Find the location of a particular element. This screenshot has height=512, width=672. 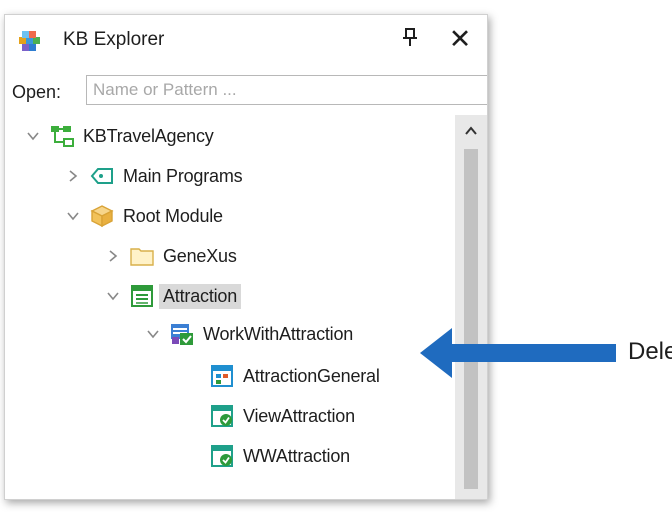

tree-item-label: ViewAttraction is located at coordinates (299, 415).